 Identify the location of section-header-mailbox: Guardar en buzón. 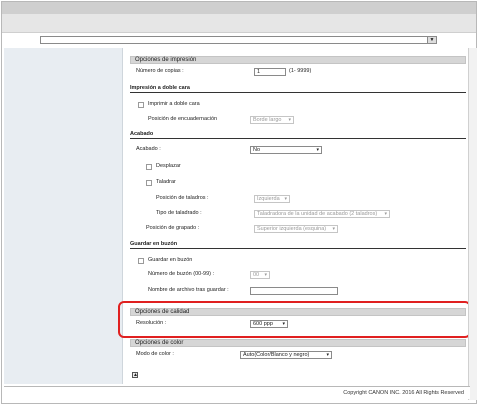
(298, 245).